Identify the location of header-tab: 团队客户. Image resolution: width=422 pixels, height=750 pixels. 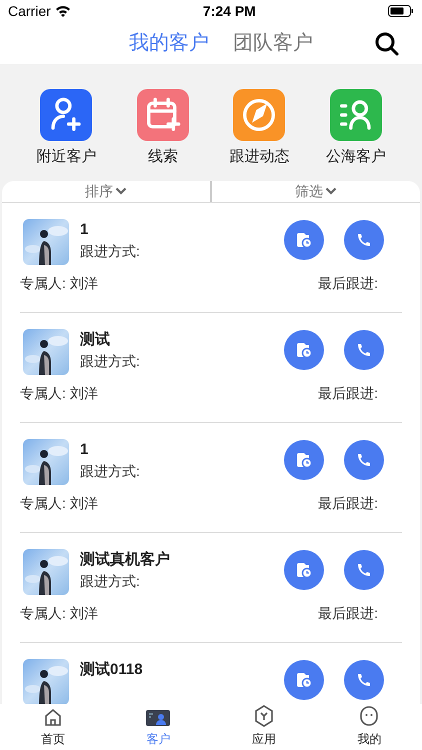
(273, 43).